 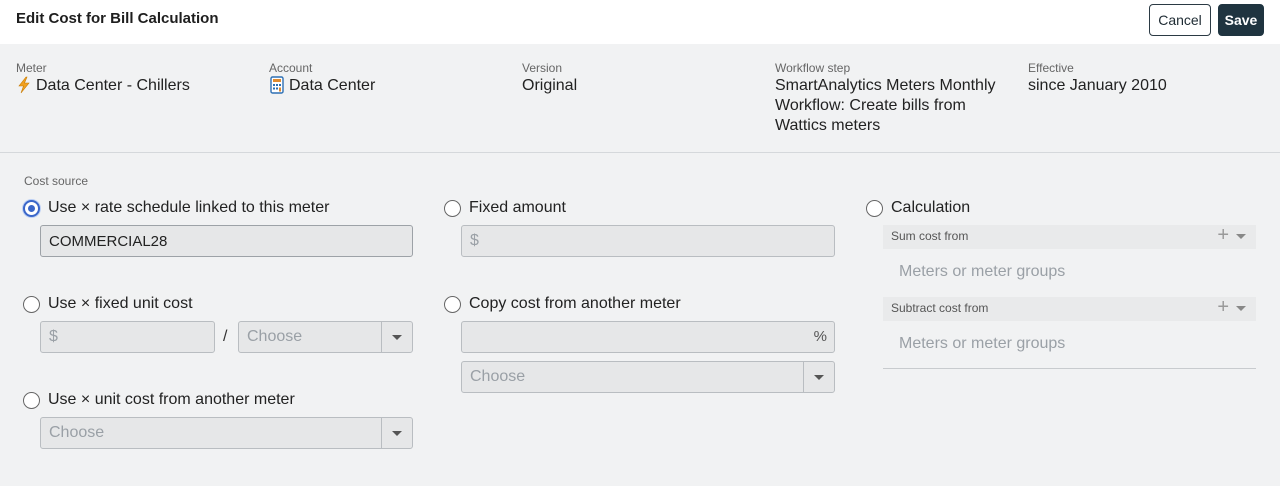 What do you see at coordinates (277, 85) in the screenshot?
I see `calculator-icon` at bounding box center [277, 85].